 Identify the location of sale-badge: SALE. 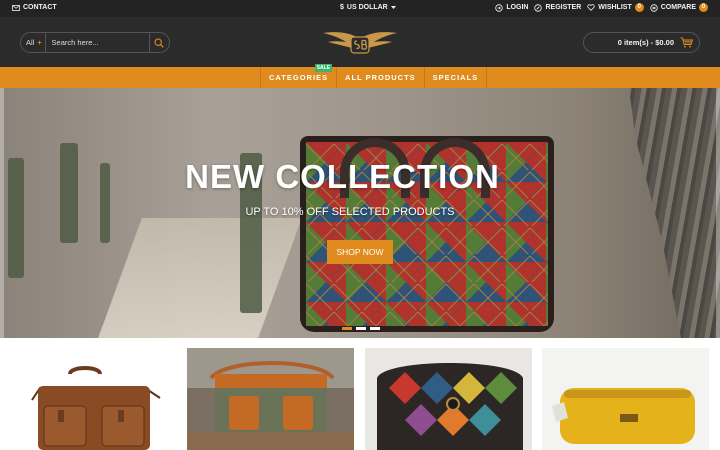
(323, 68).